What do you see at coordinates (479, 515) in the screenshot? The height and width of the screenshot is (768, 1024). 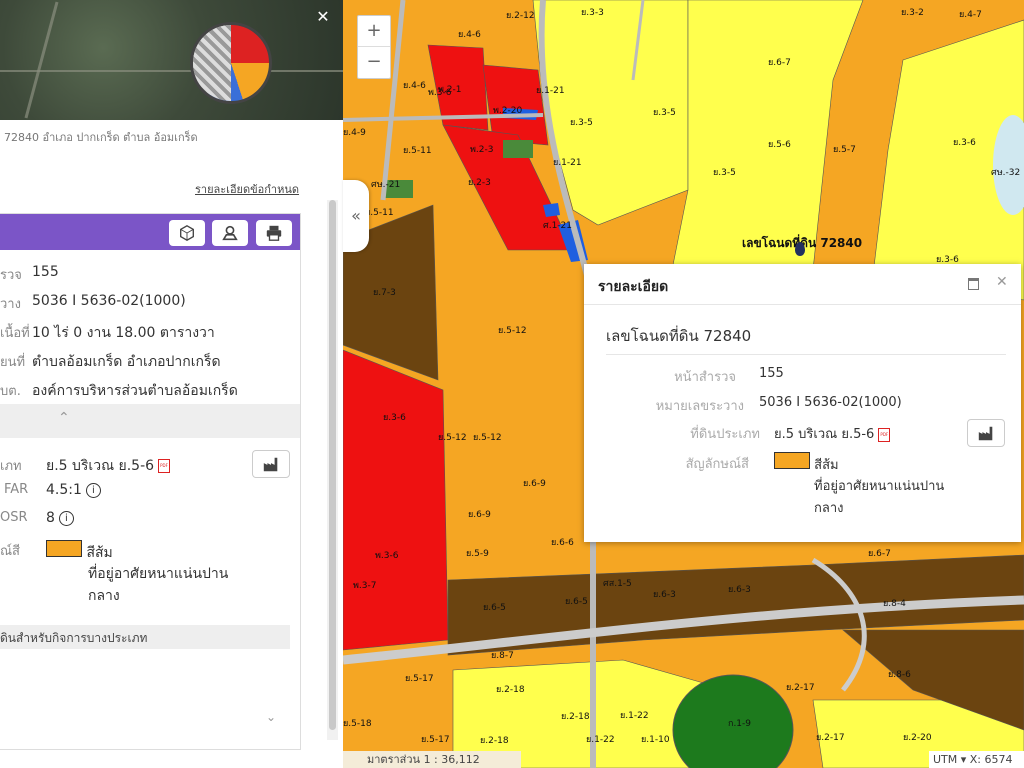 I see `zone-code-label: ย.6-9` at bounding box center [479, 515].